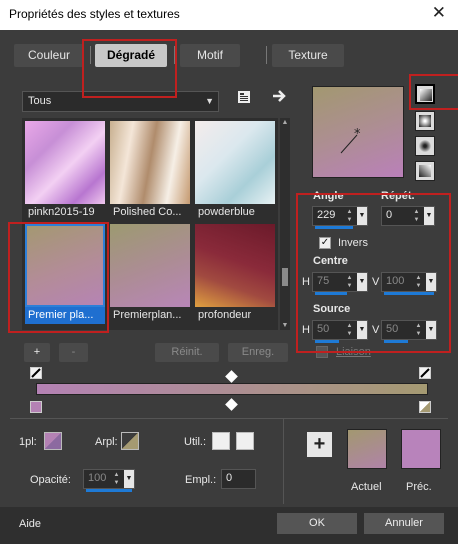 The image size is (458, 544). Describe the element at coordinates (322, 352) in the screenshot. I see `link-checkbox` at that location.